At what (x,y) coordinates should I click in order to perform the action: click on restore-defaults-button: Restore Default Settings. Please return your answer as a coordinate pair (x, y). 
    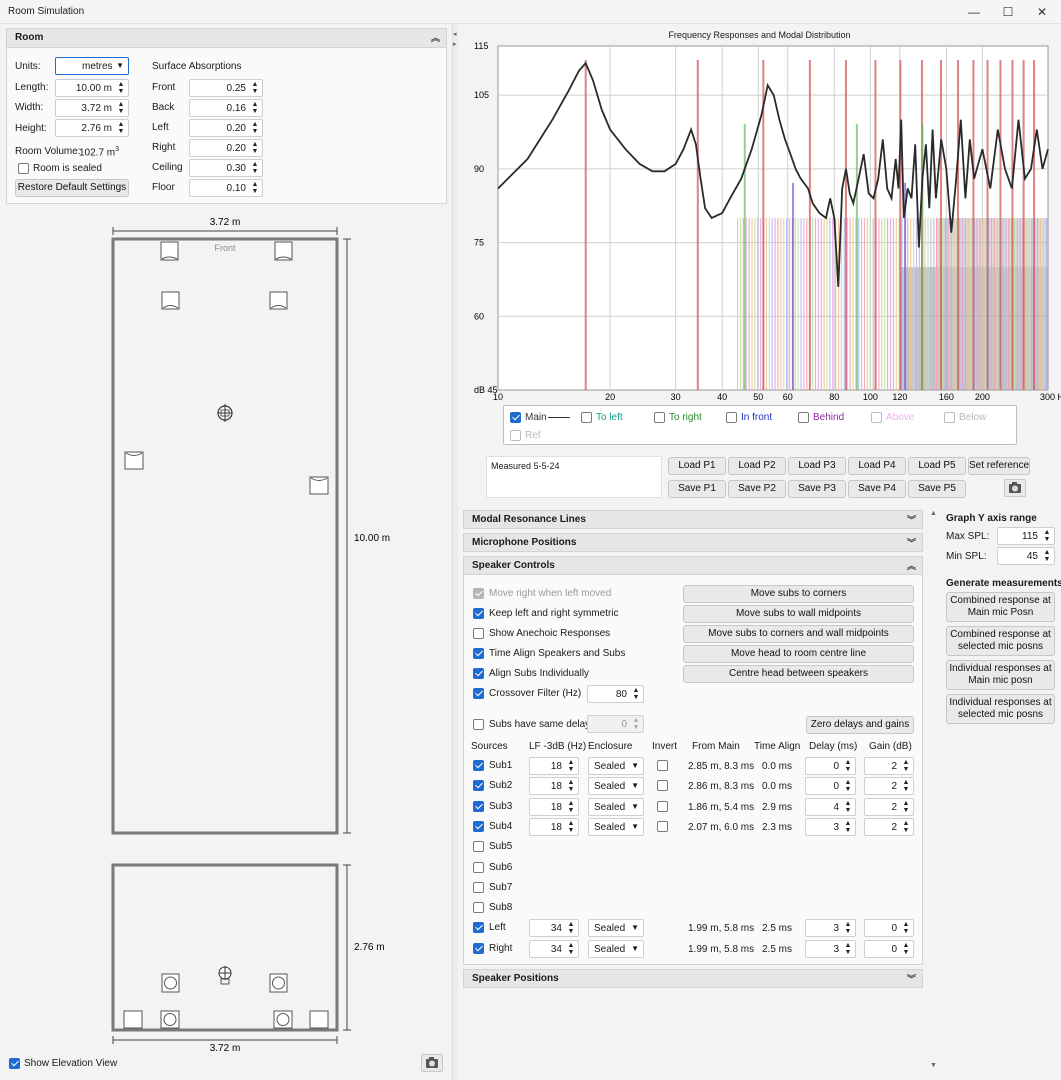
    Looking at the image, I should click on (72, 188).